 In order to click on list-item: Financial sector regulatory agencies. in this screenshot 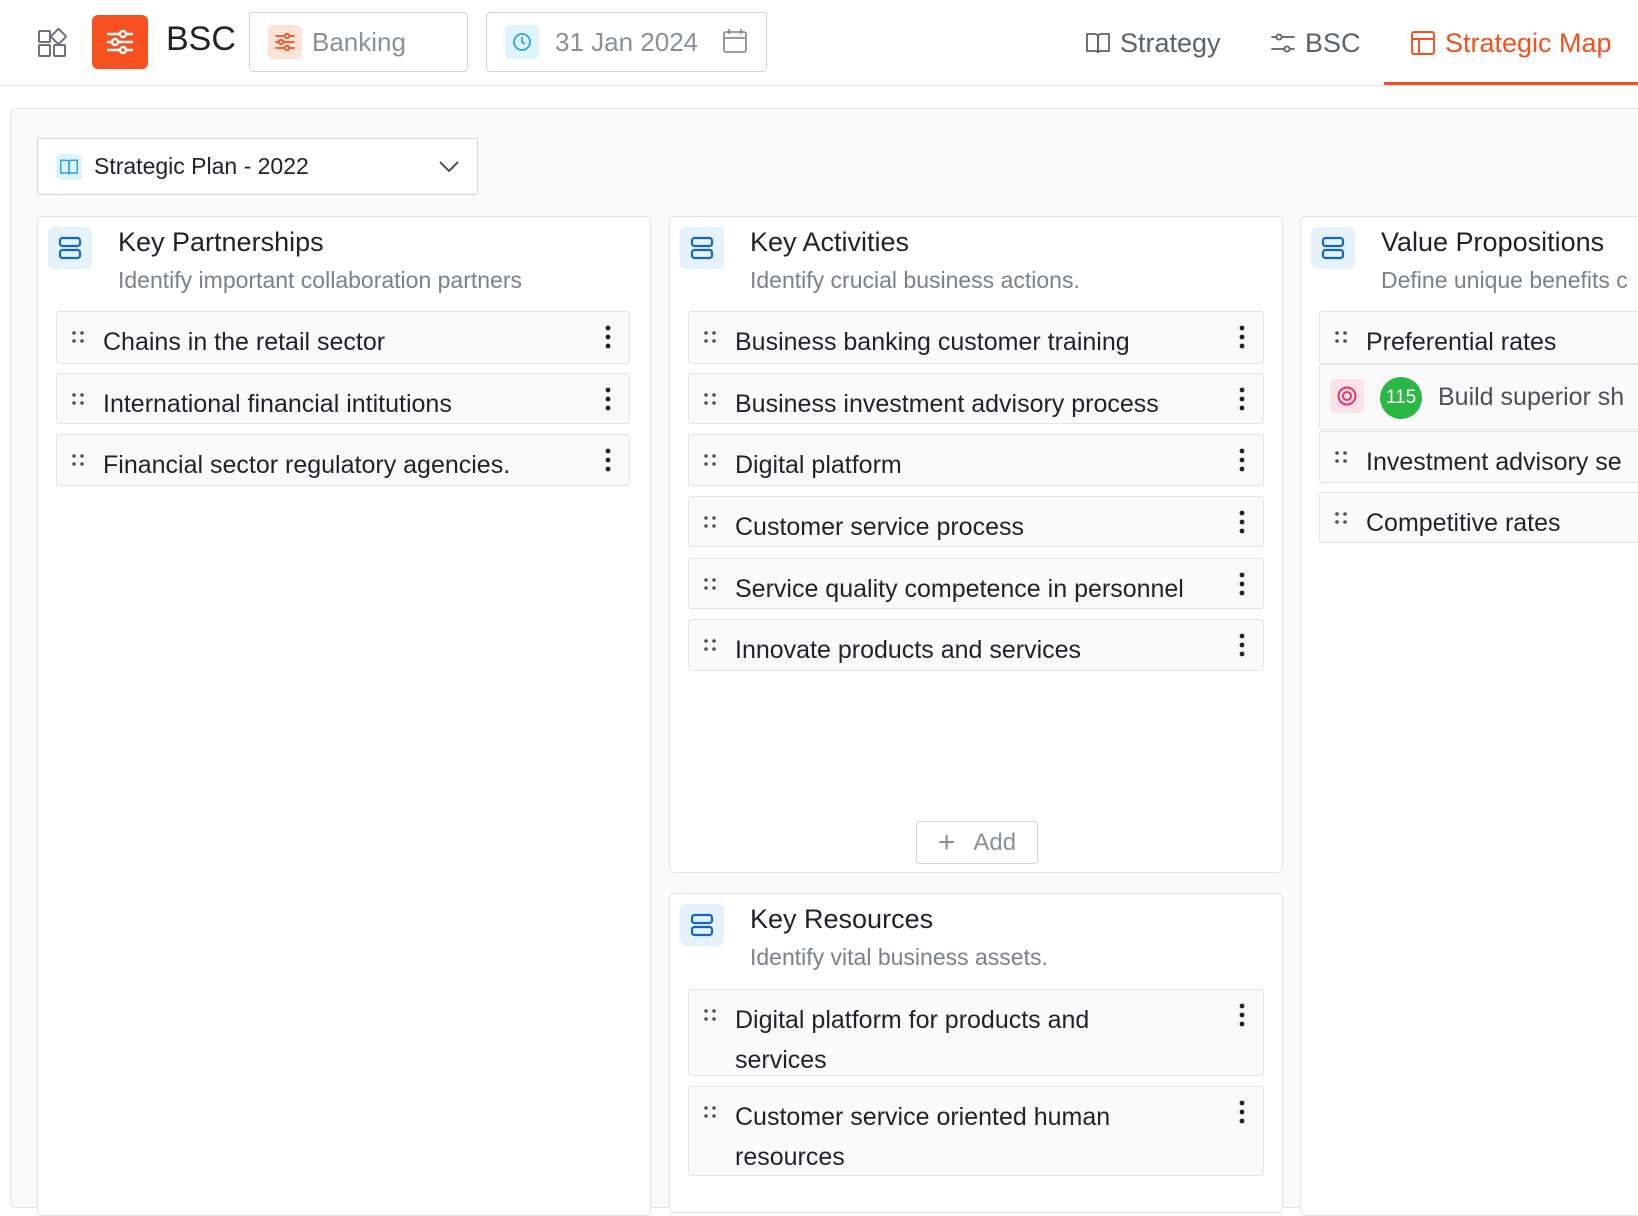, I will do `click(343, 460)`.